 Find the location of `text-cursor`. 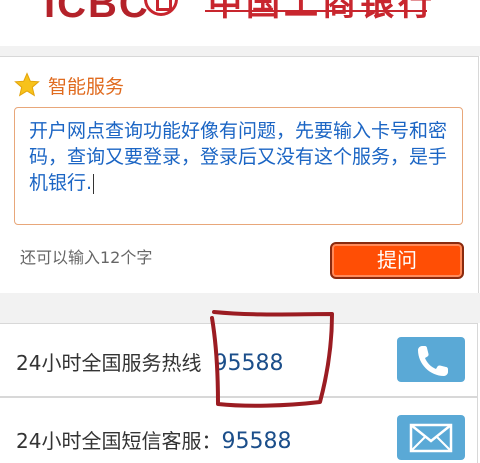

text-cursor is located at coordinates (94, 183).